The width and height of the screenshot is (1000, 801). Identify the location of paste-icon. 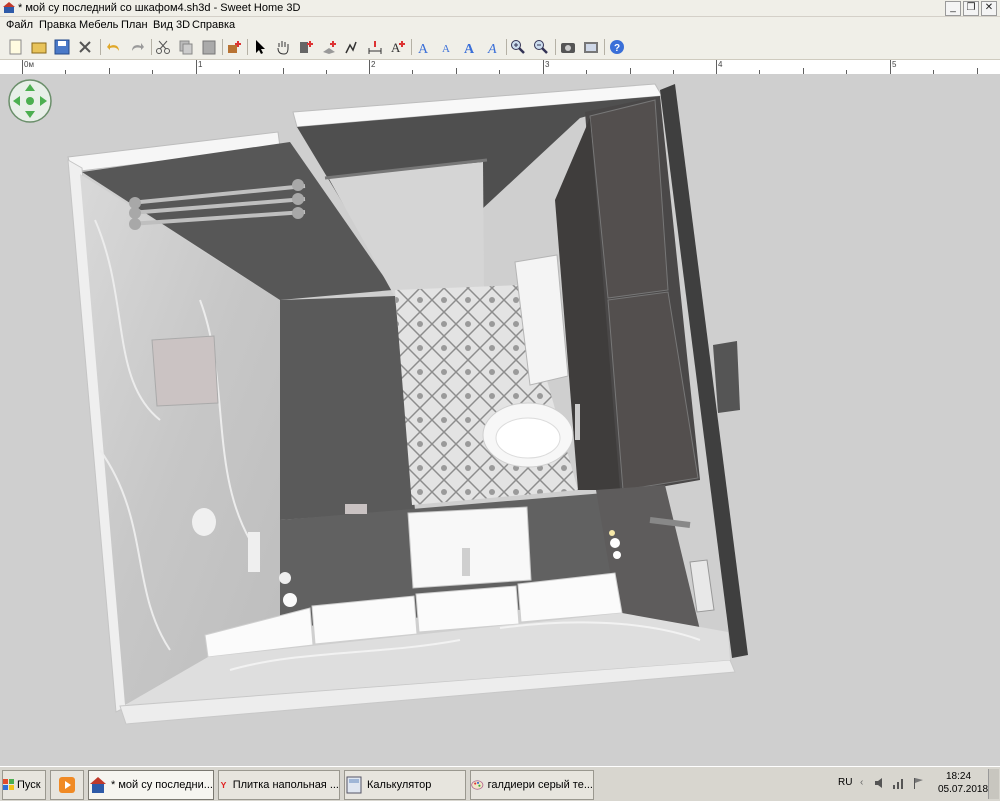
(209, 47).